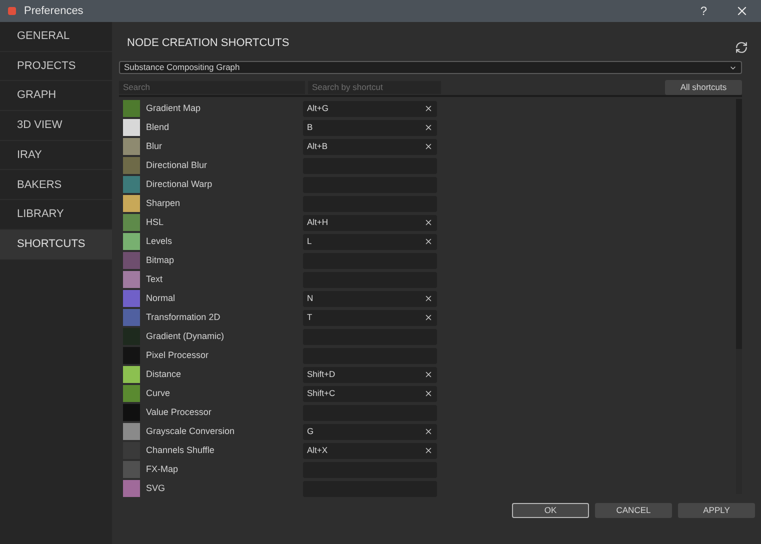  What do you see at coordinates (174, 108) in the screenshot?
I see `node-name: Gradient Map` at bounding box center [174, 108].